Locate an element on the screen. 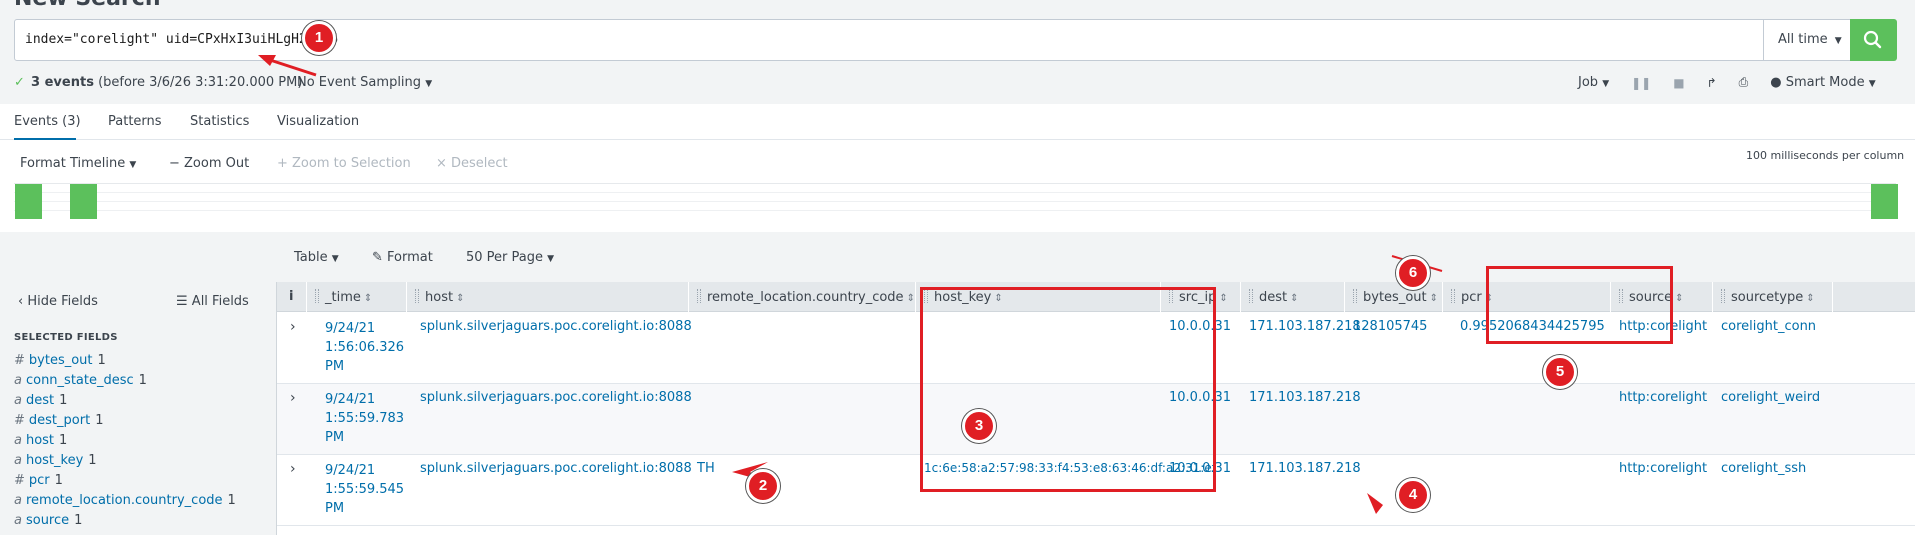 The width and height of the screenshot is (1915, 535). annotation-badge-4: 4 is located at coordinates (1413, 495).